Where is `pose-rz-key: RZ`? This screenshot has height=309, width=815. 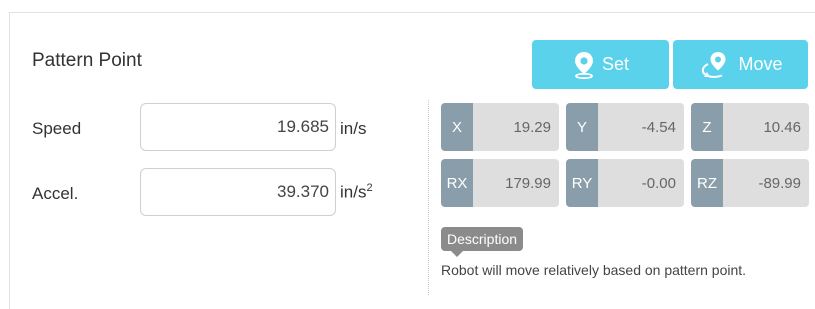
pose-rz-key: RZ is located at coordinates (707, 183).